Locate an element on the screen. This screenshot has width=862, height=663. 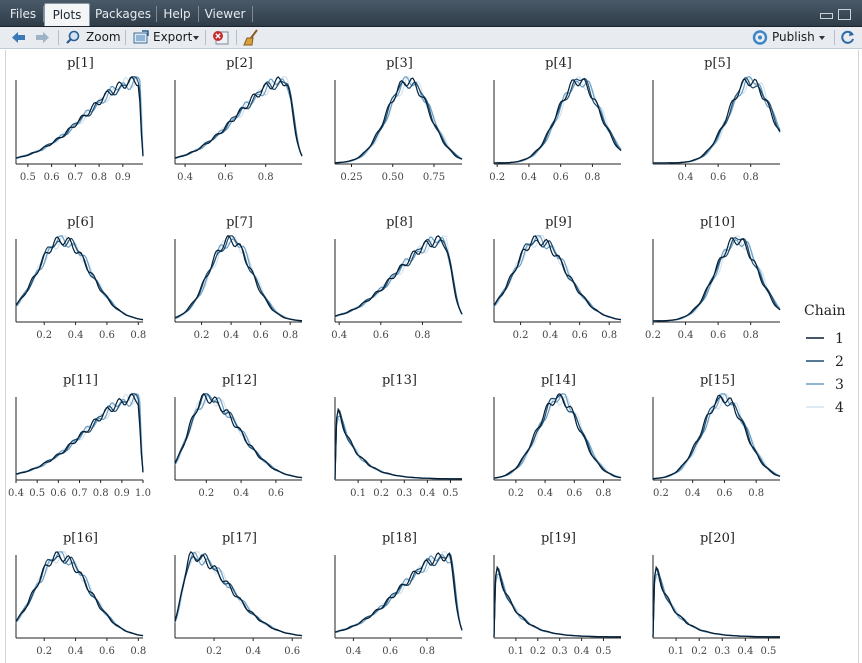
maximize-pane-icon is located at coordinates (844, 14).